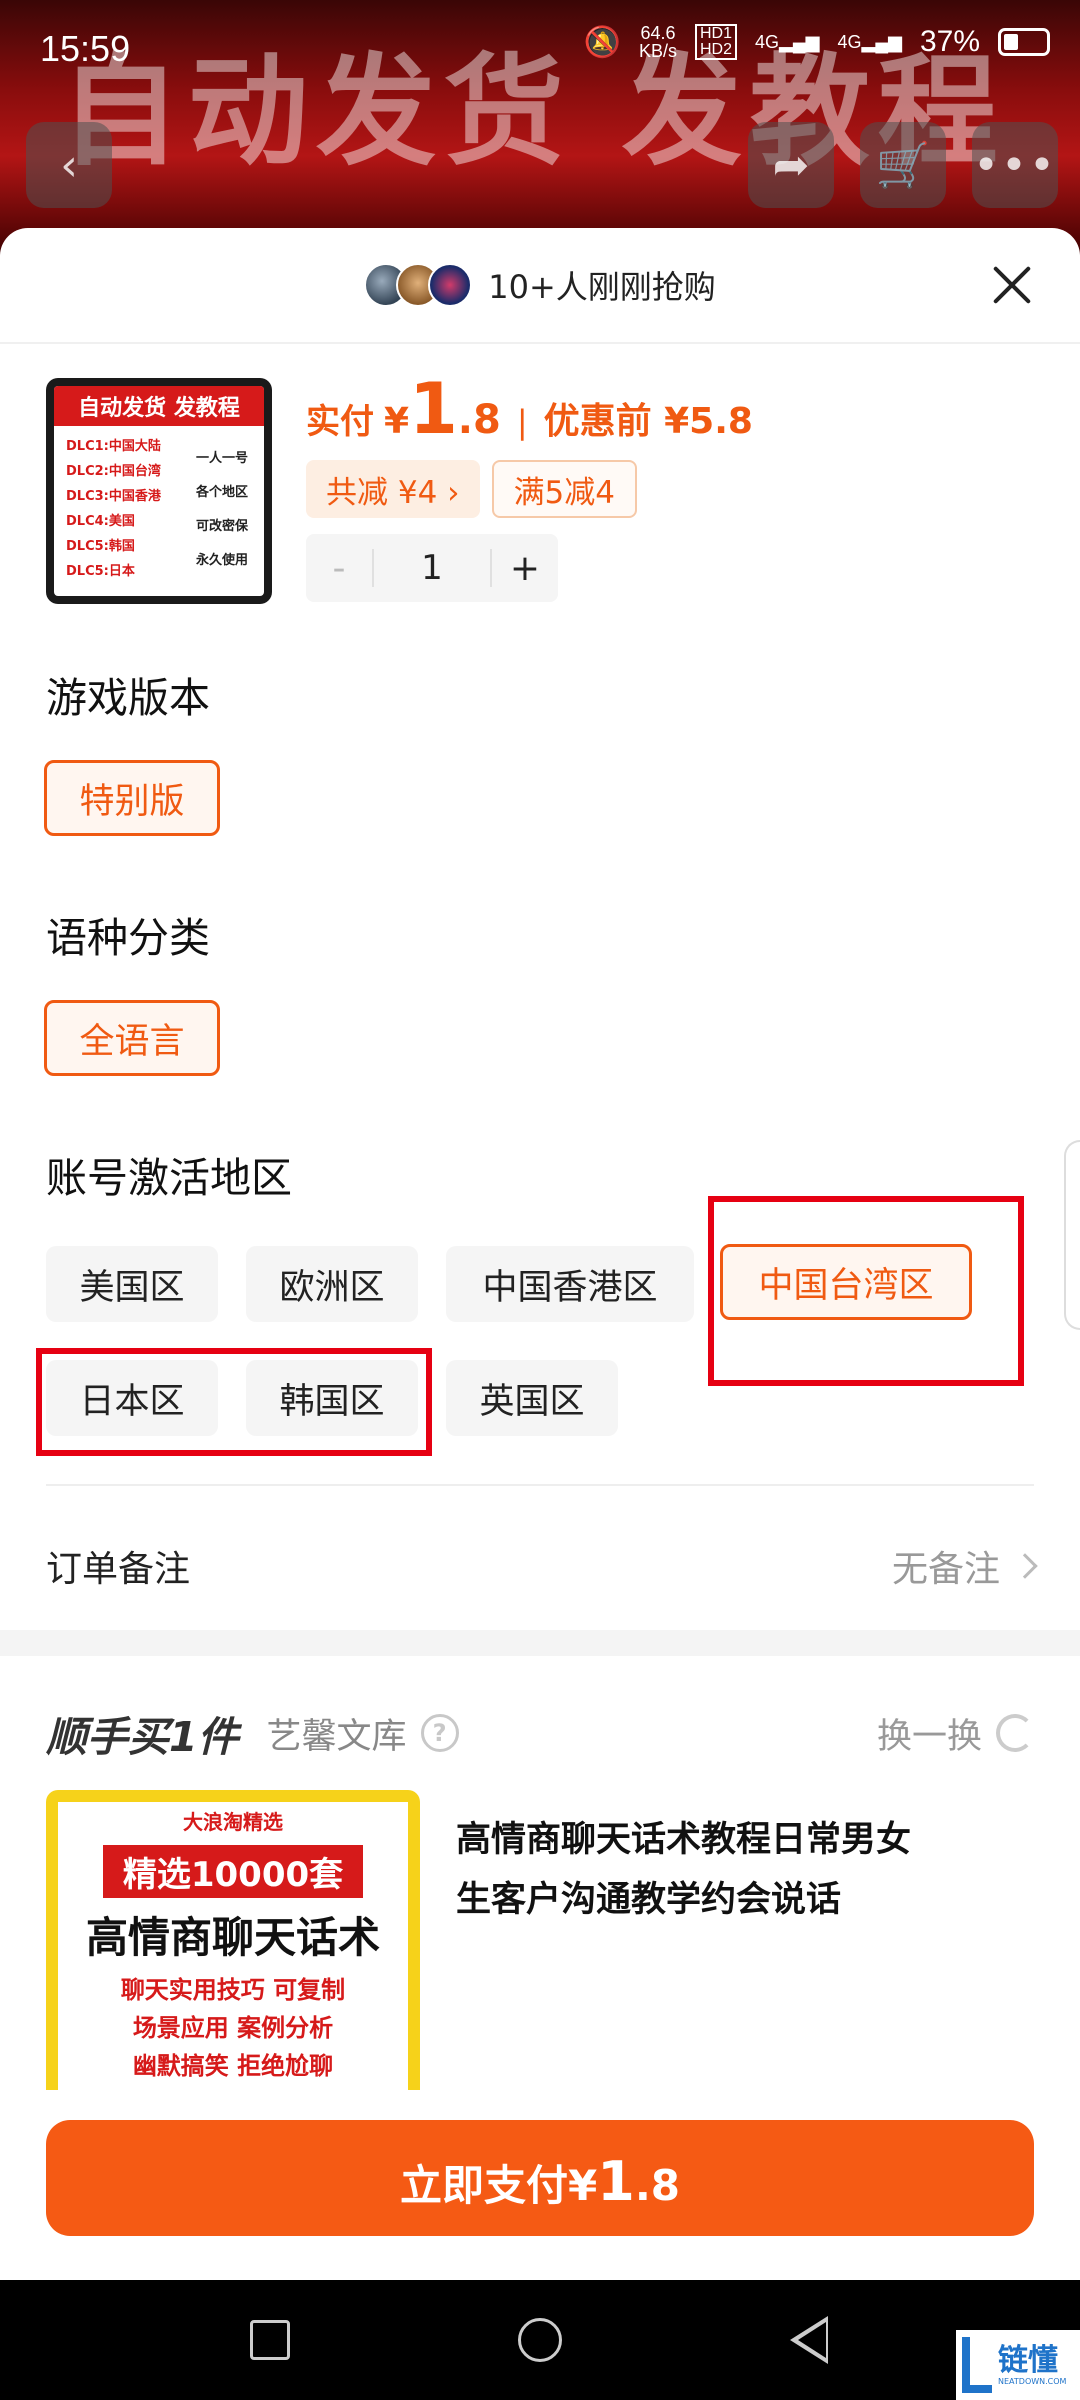 This screenshot has height=2400, width=1080. Describe the element at coordinates (393, 489) in the screenshot. I see `total-discount-chip: 共减 ¥4 ›` at that location.